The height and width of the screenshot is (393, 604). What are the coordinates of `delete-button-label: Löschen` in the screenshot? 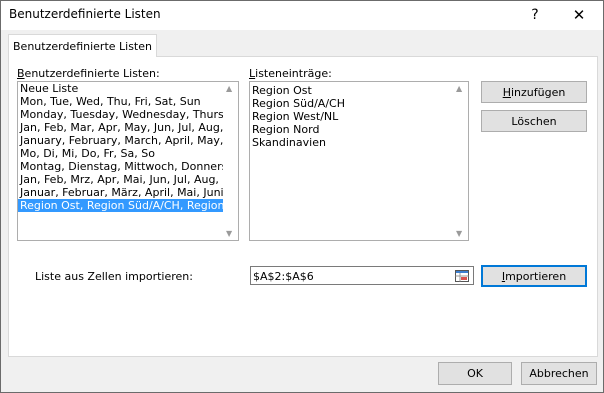 It's located at (534, 121).